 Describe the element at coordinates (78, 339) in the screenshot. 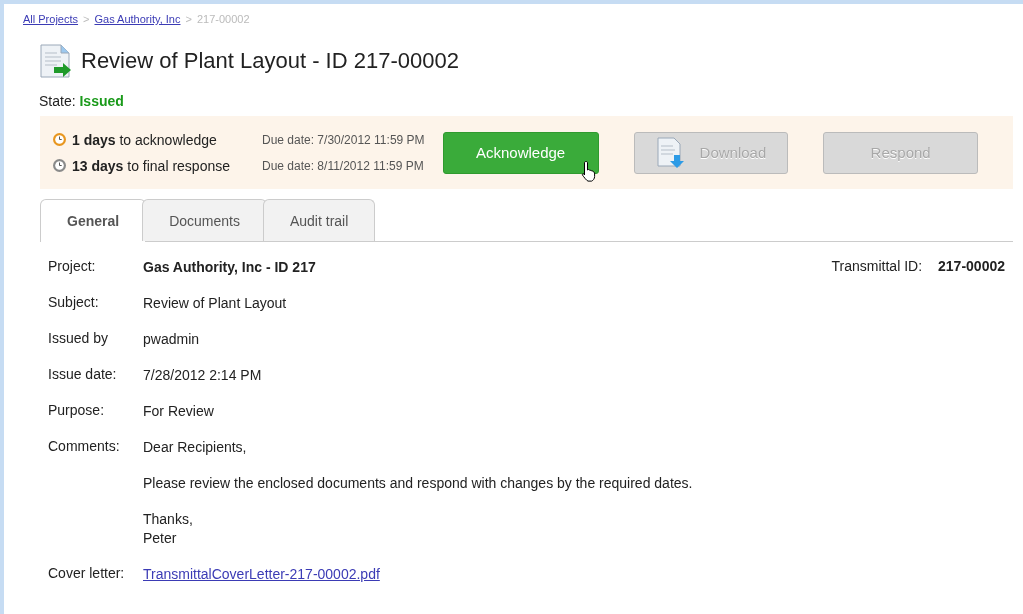

I see `field-label: Issued by` at that location.